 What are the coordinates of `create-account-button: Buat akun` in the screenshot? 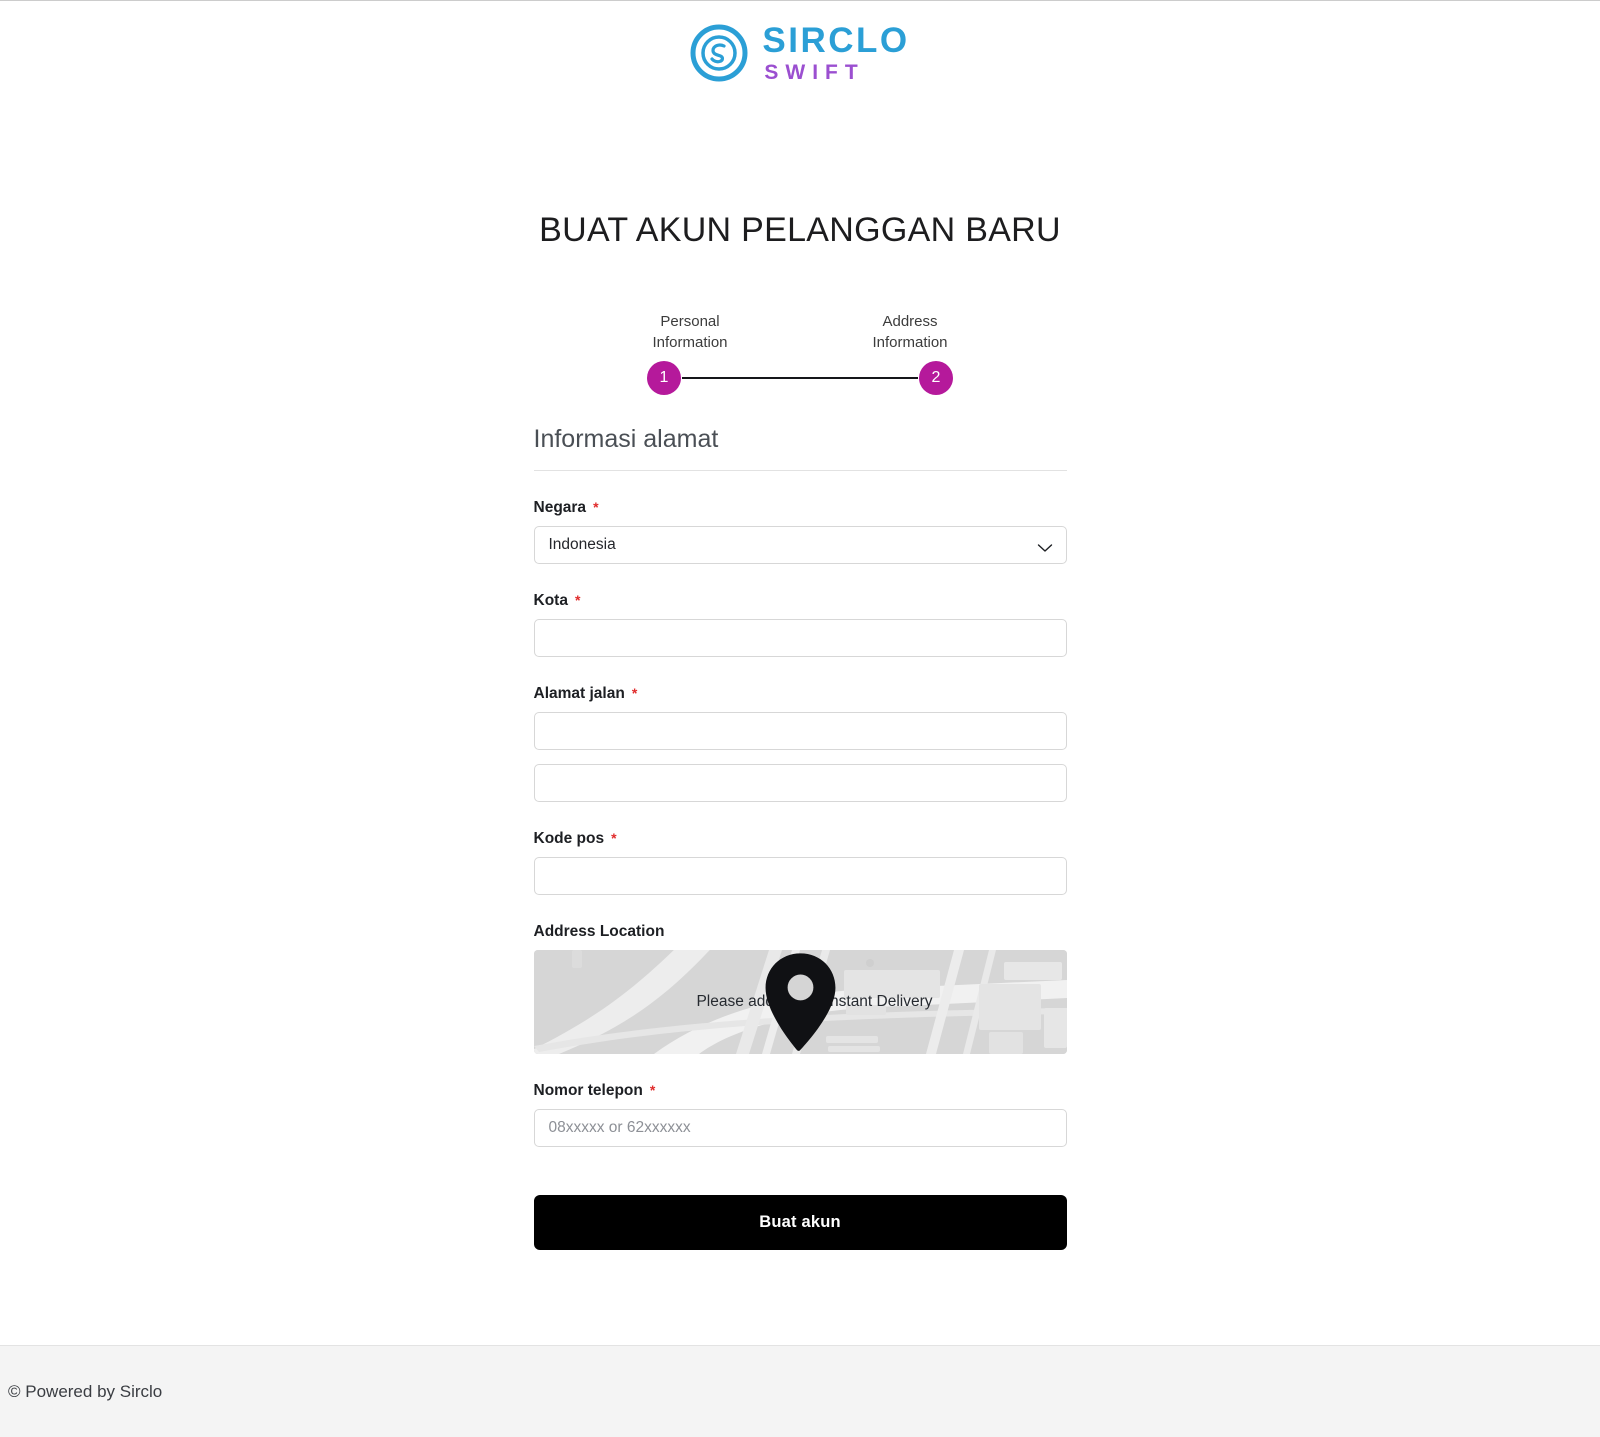 It's located at (800, 1222).